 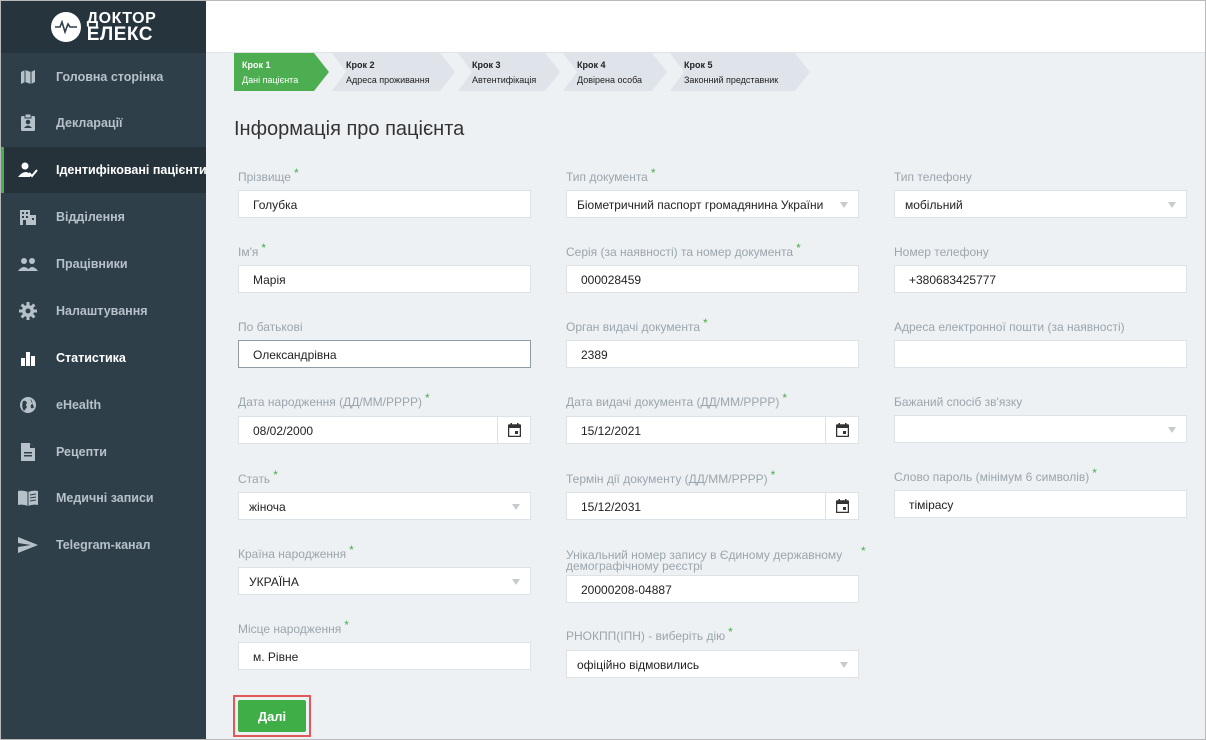 What do you see at coordinates (28, 264) in the screenshot?
I see `people-icon` at bounding box center [28, 264].